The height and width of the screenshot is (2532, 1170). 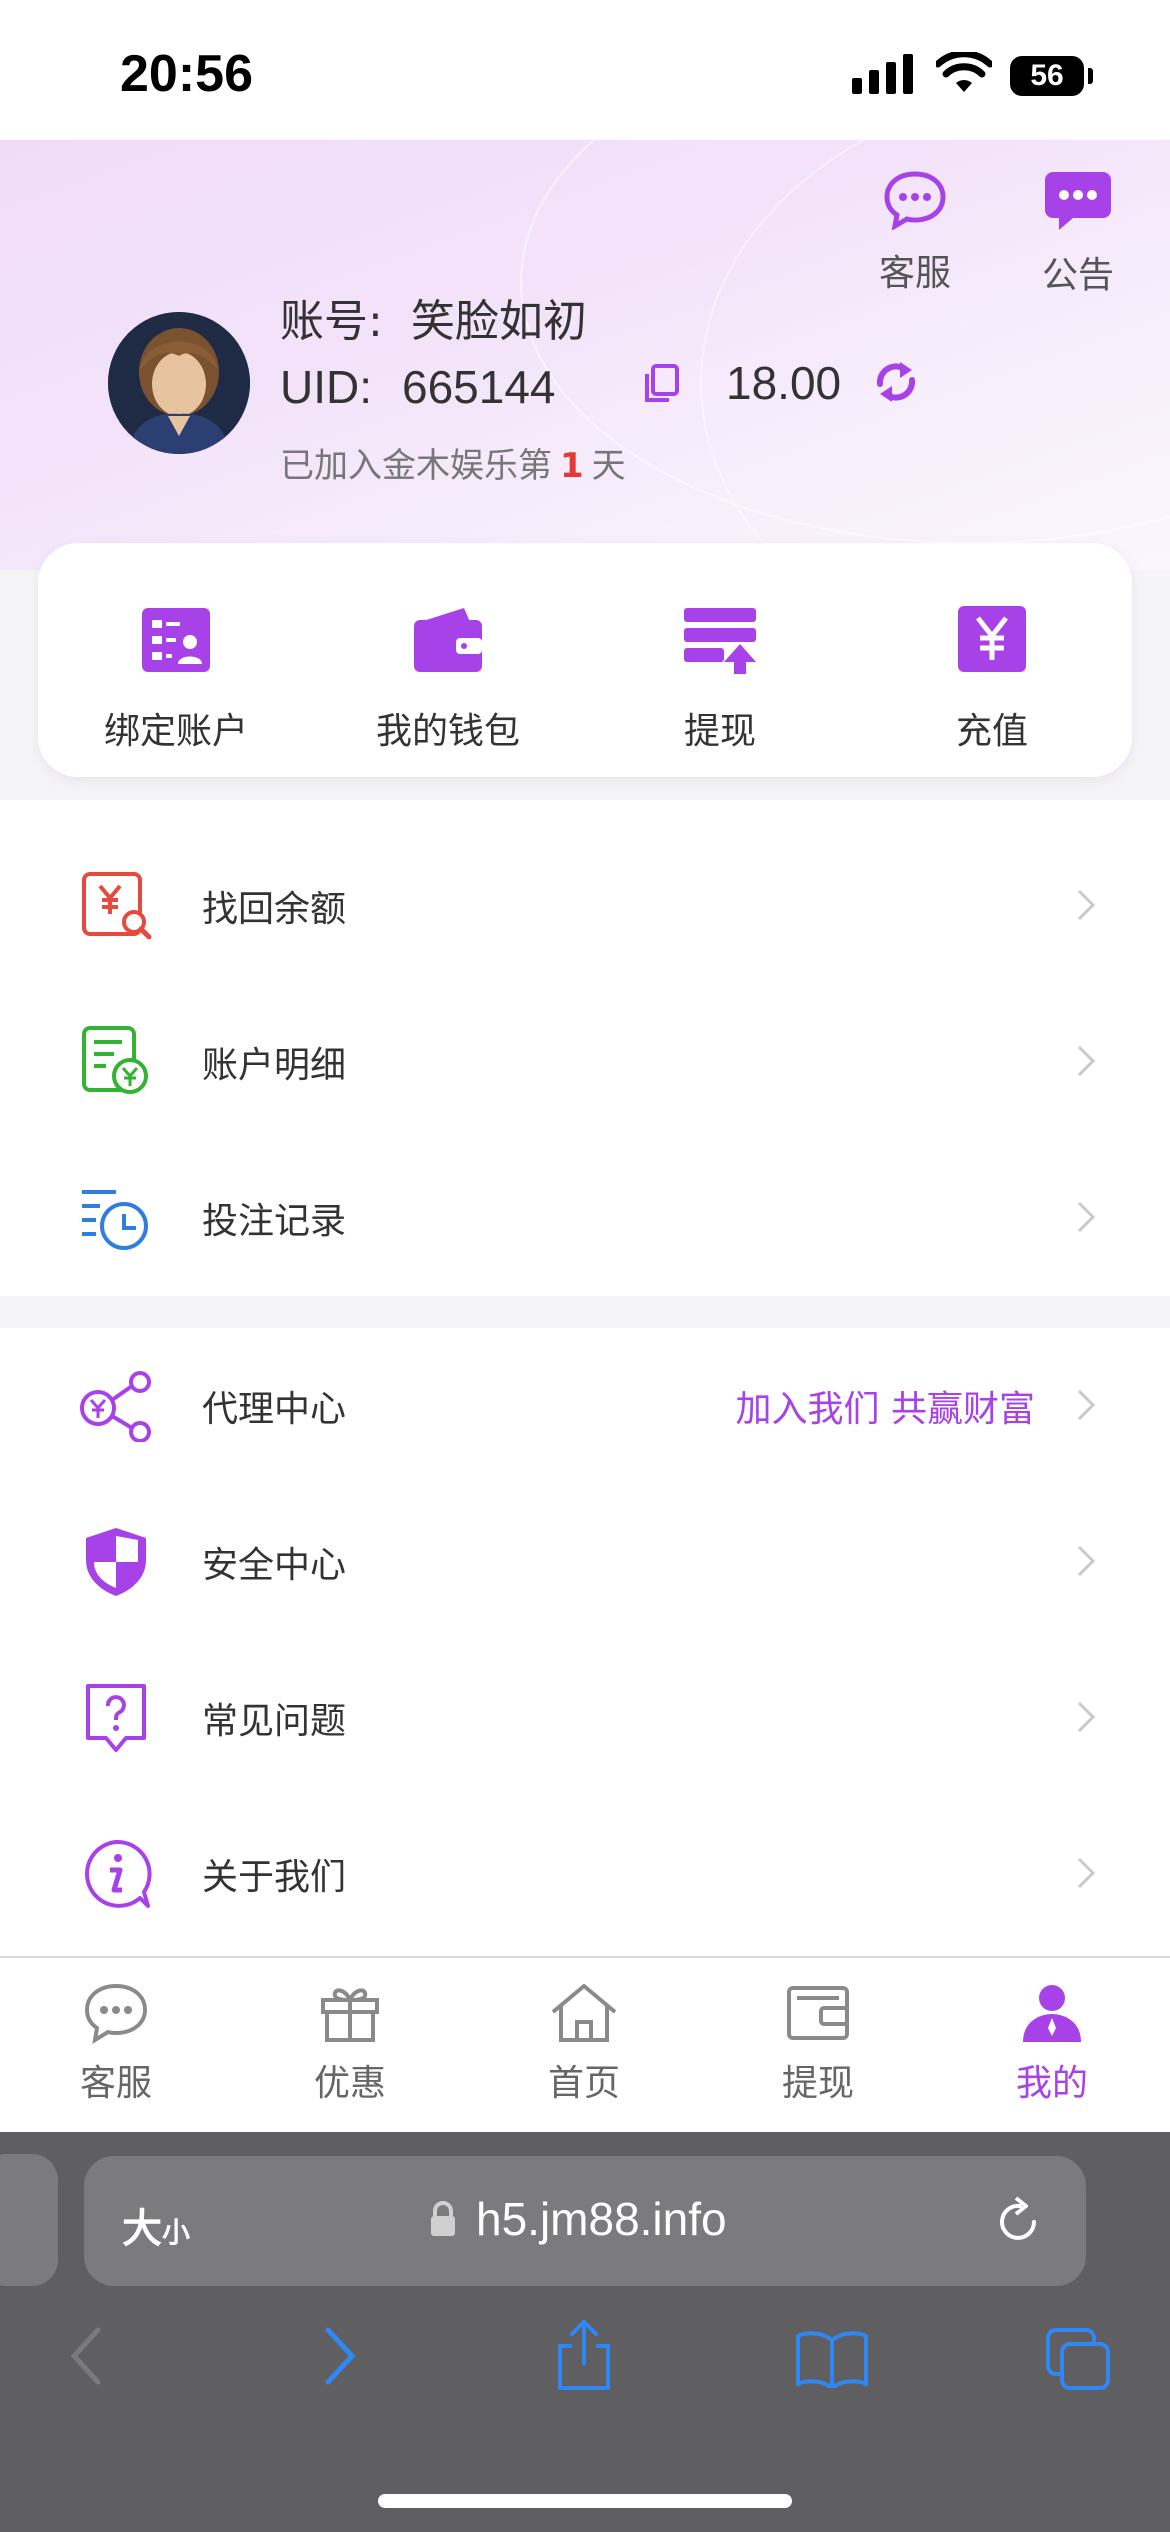 What do you see at coordinates (818, 2044) in the screenshot?
I see `tab-withdraw: 提现` at bounding box center [818, 2044].